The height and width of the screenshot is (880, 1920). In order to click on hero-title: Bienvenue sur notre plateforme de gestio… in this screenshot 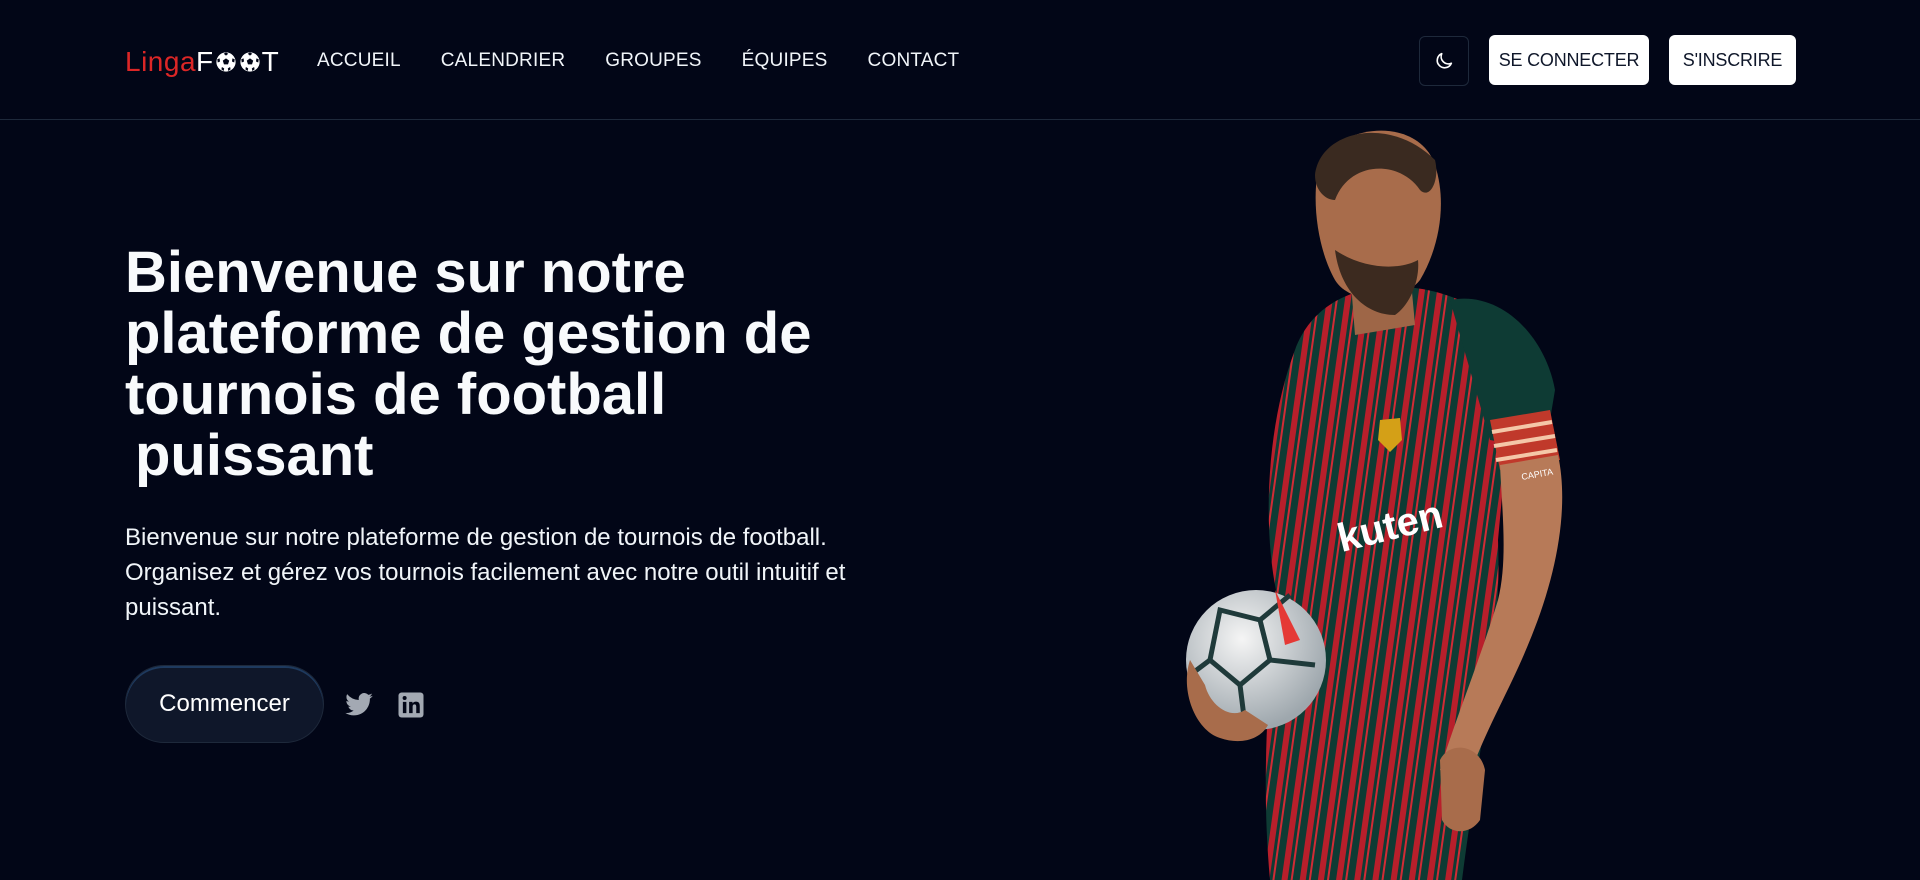, I will do `click(505, 364)`.